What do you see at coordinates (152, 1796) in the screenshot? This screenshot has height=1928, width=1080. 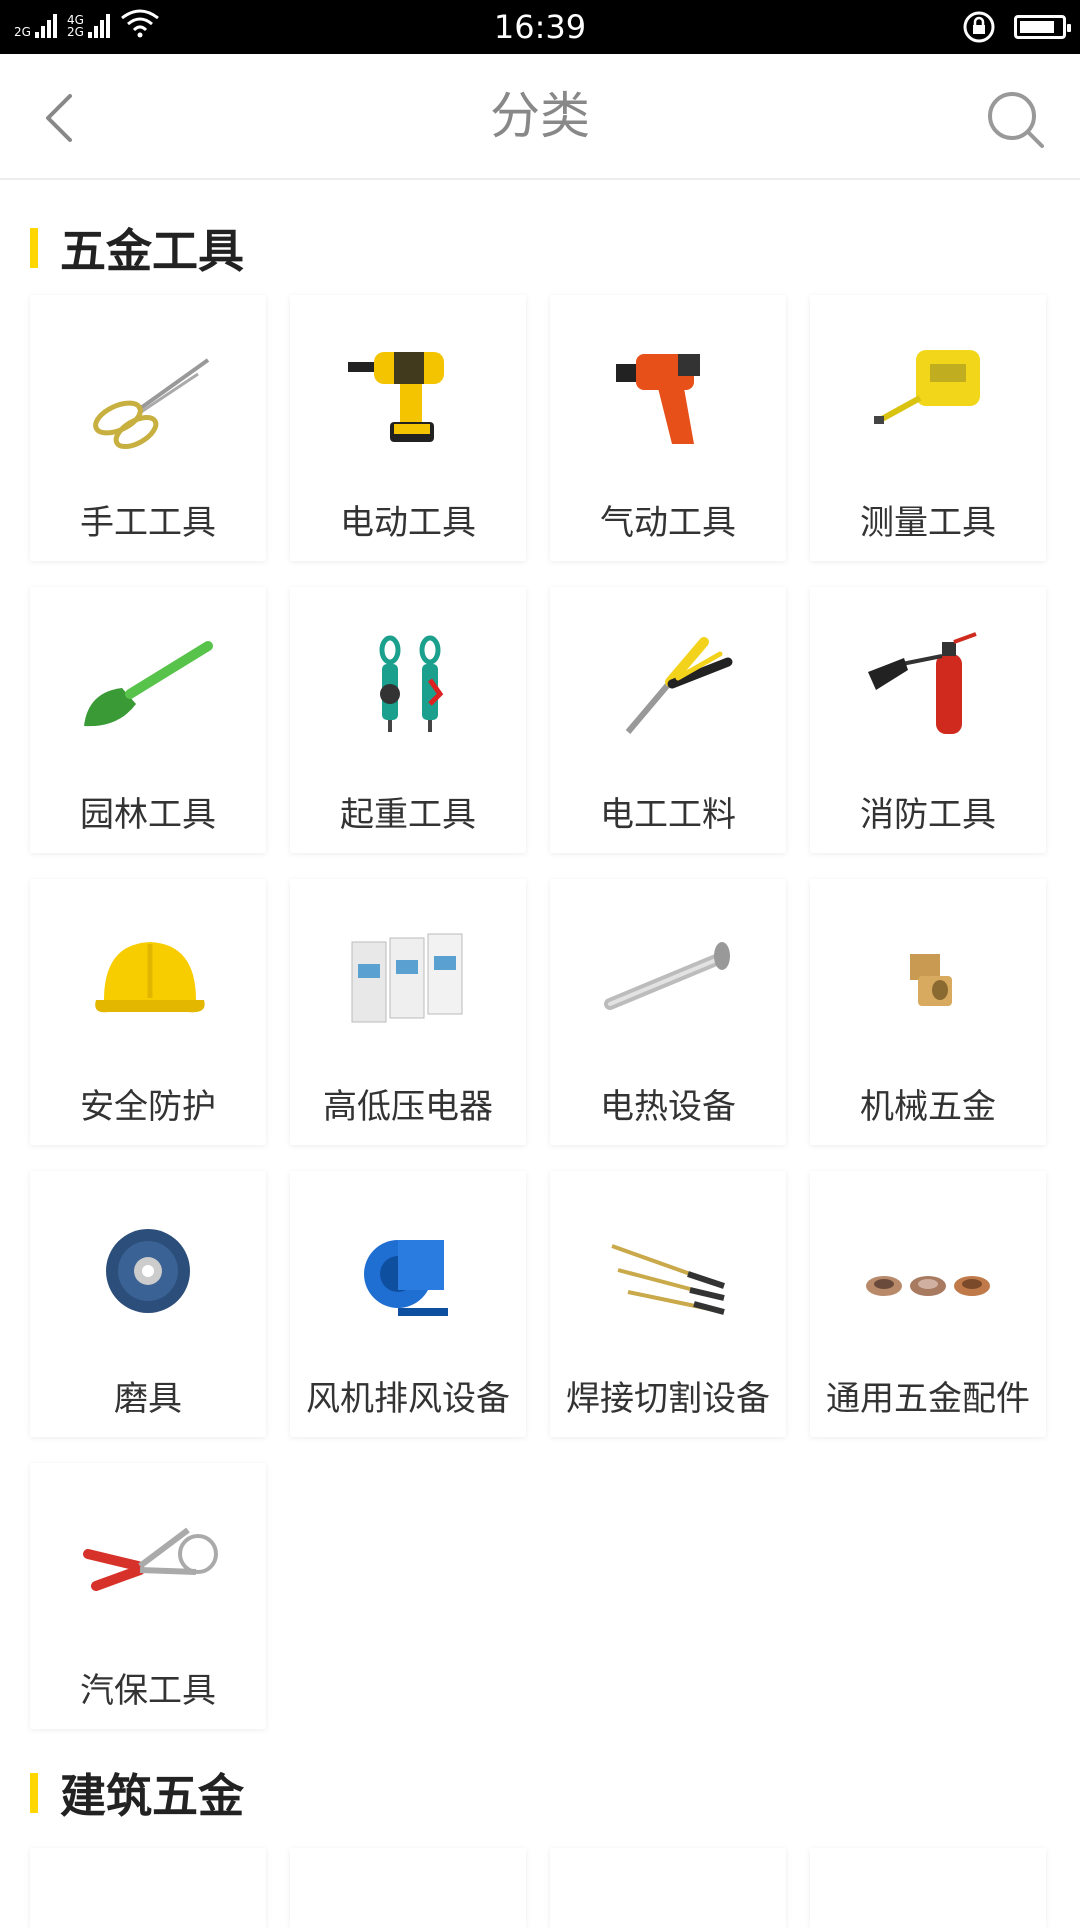 I see `section-title-text: 建筑五金` at bounding box center [152, 1796].